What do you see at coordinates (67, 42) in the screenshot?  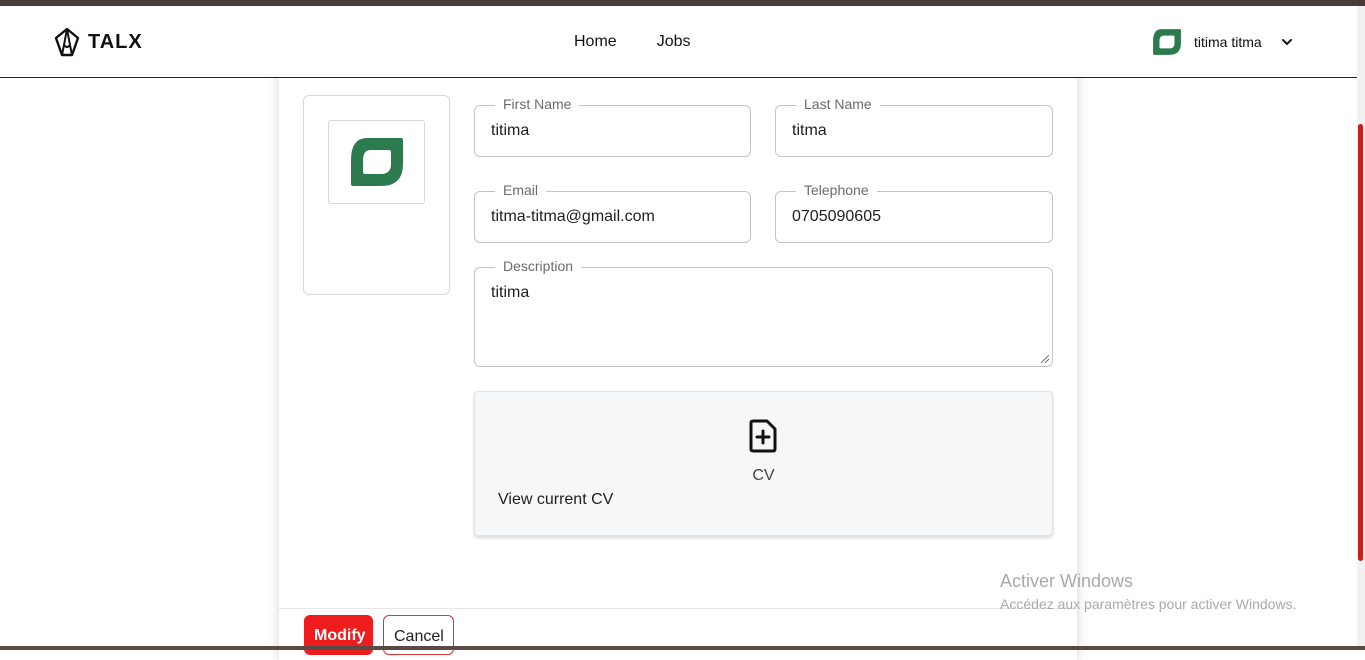 I see `talx-logo-icon` at bounding box center [67, 42].